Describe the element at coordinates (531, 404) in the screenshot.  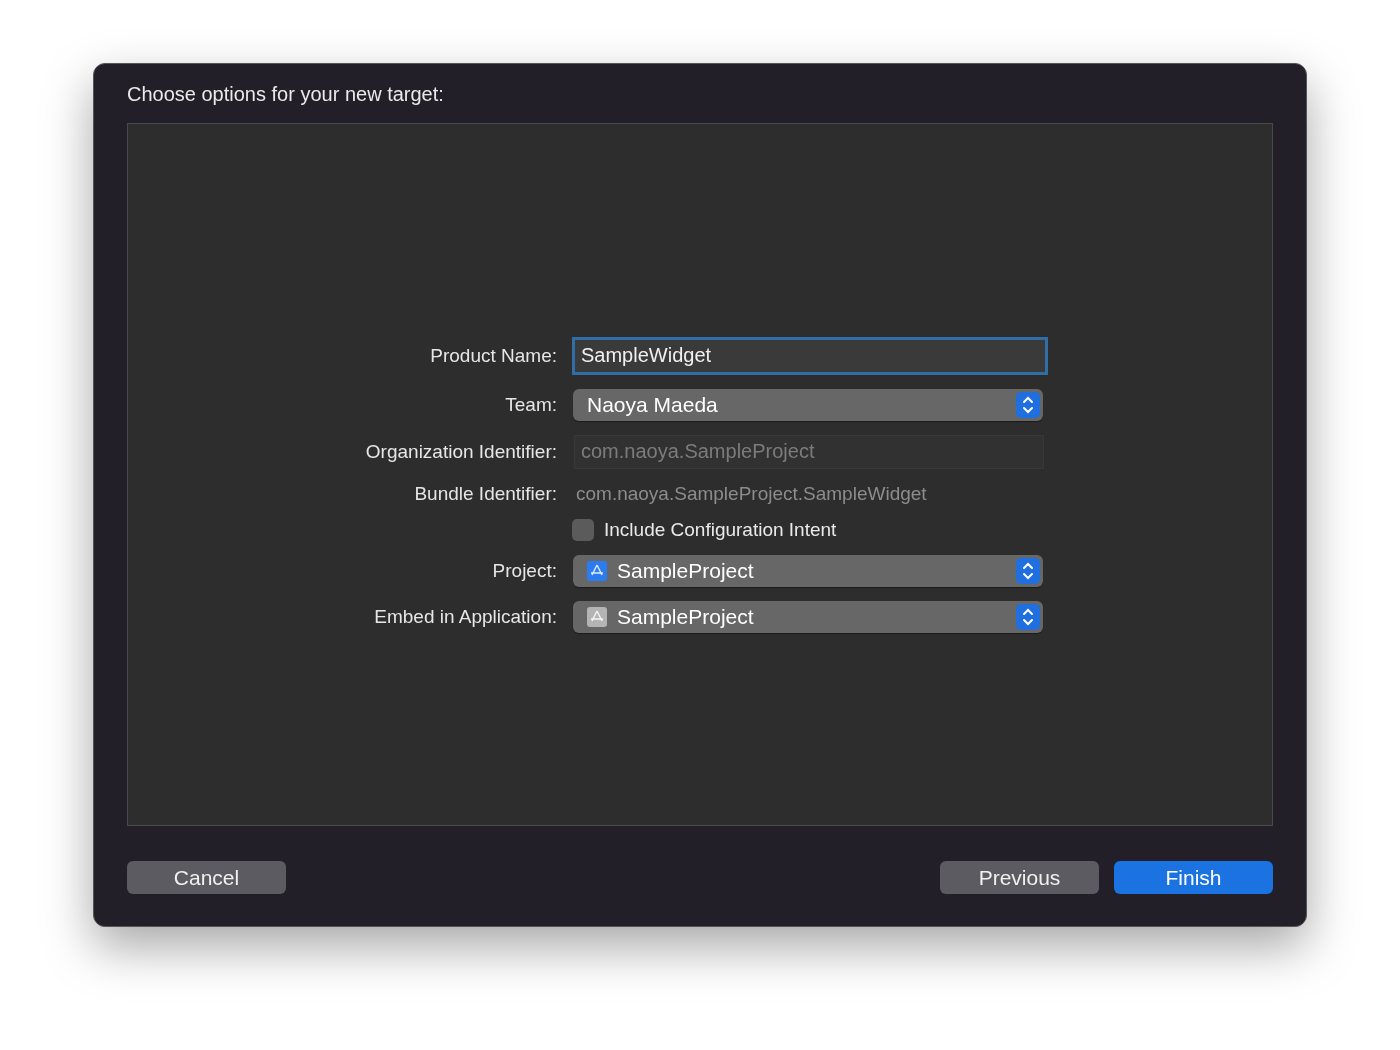
I see `field-label: Team:` at that location.